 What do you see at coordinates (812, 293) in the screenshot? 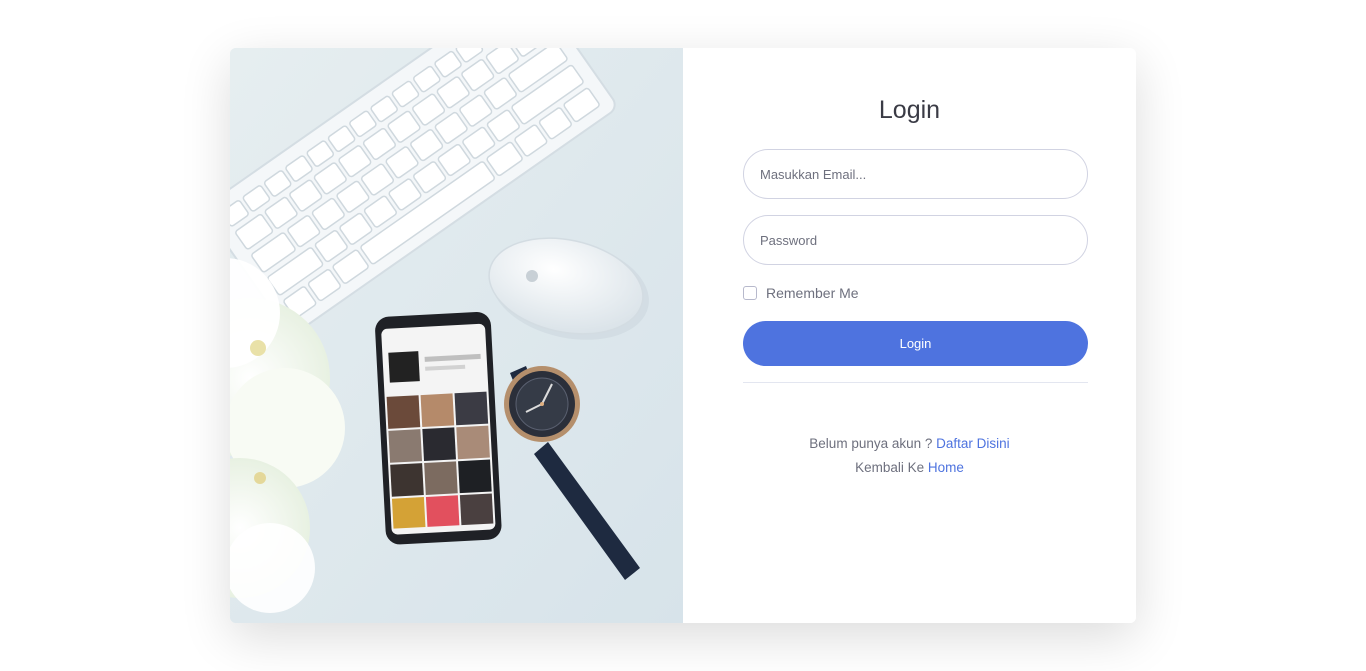
I see `remember-me-label: Remember Me` at bounding box center [812, 293].